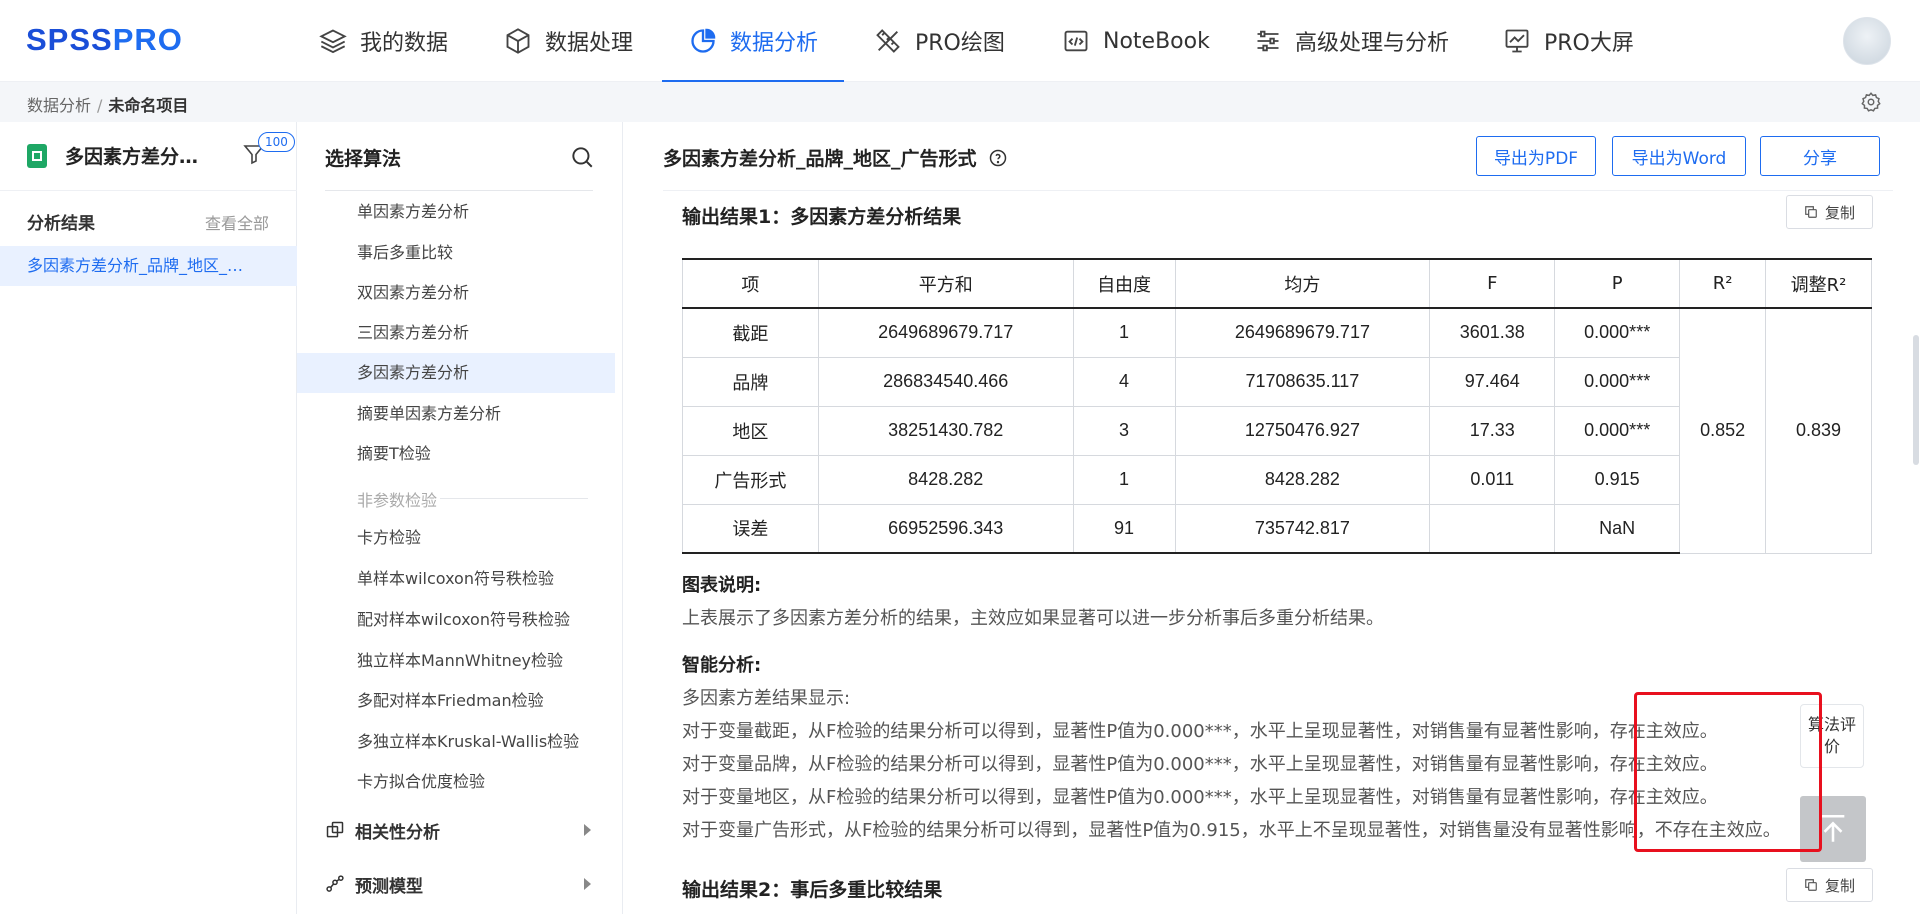  What do you see at coordinates (568, 41) in the screenshot?
I see `nav-data-processing: 数据处理` at bounding box center [568, 41].